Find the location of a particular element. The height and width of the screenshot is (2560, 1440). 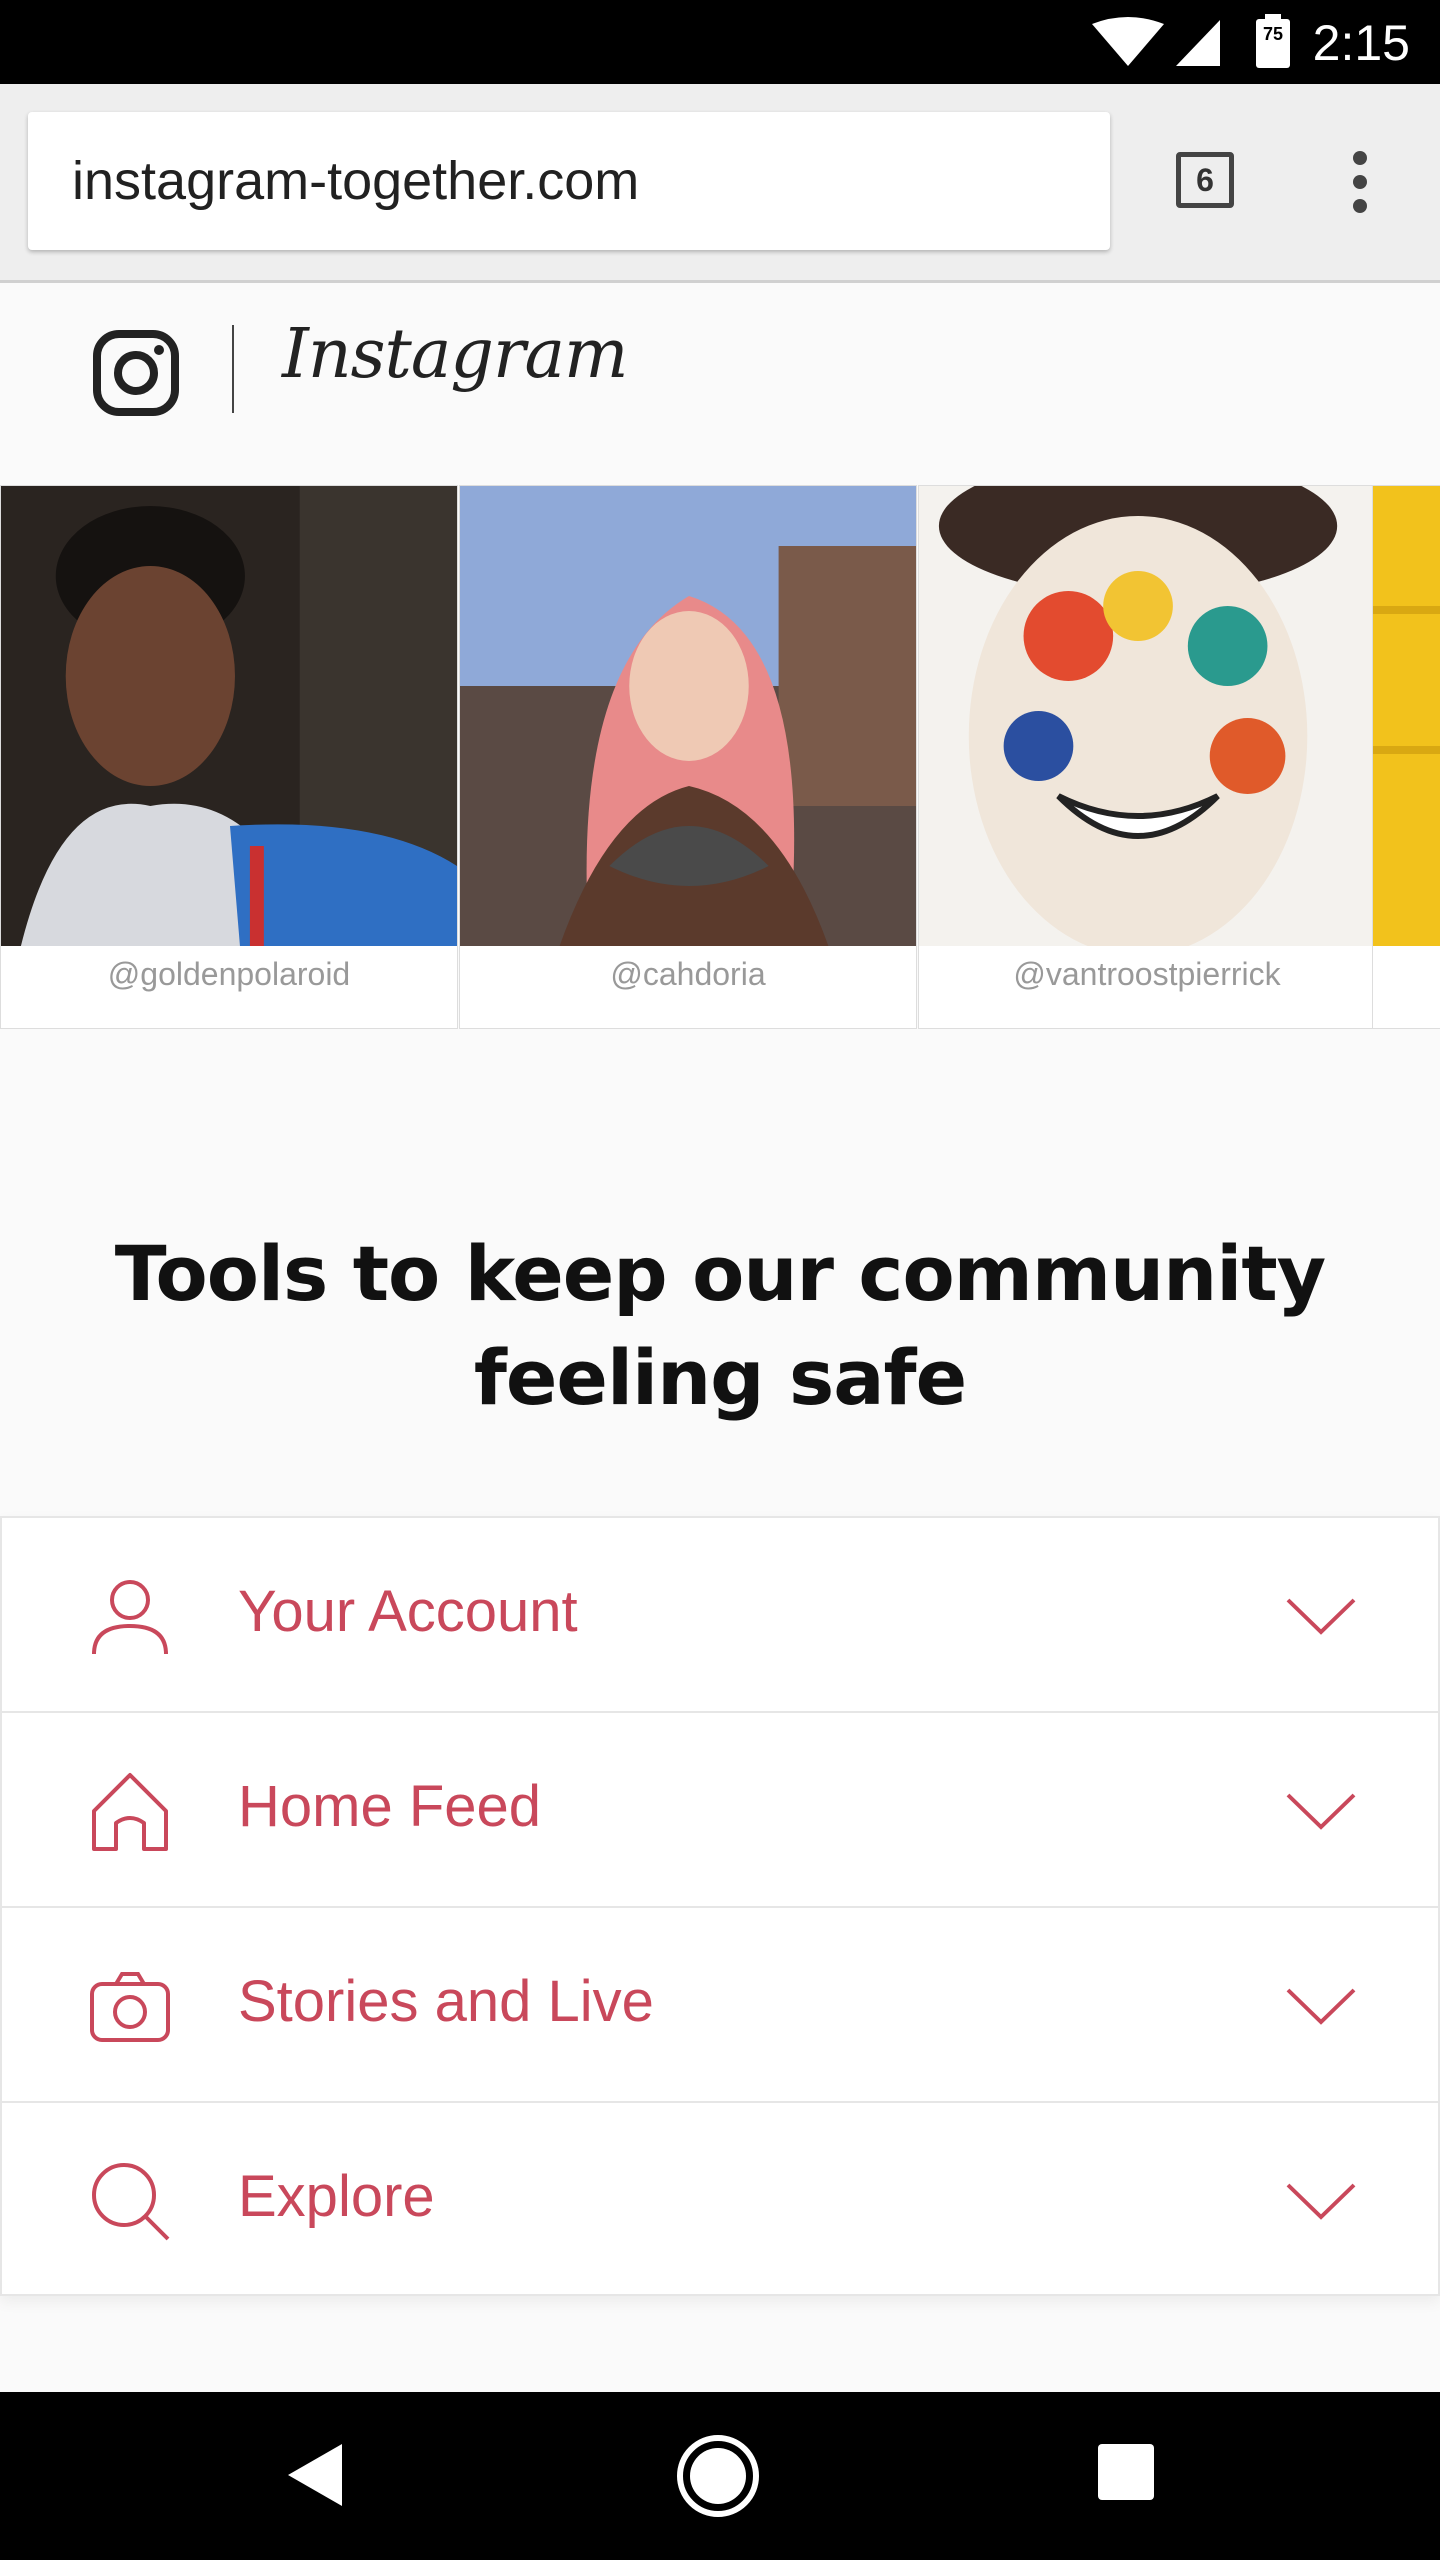

photo-card: @cahdoria is located at coordinates (688, 757).